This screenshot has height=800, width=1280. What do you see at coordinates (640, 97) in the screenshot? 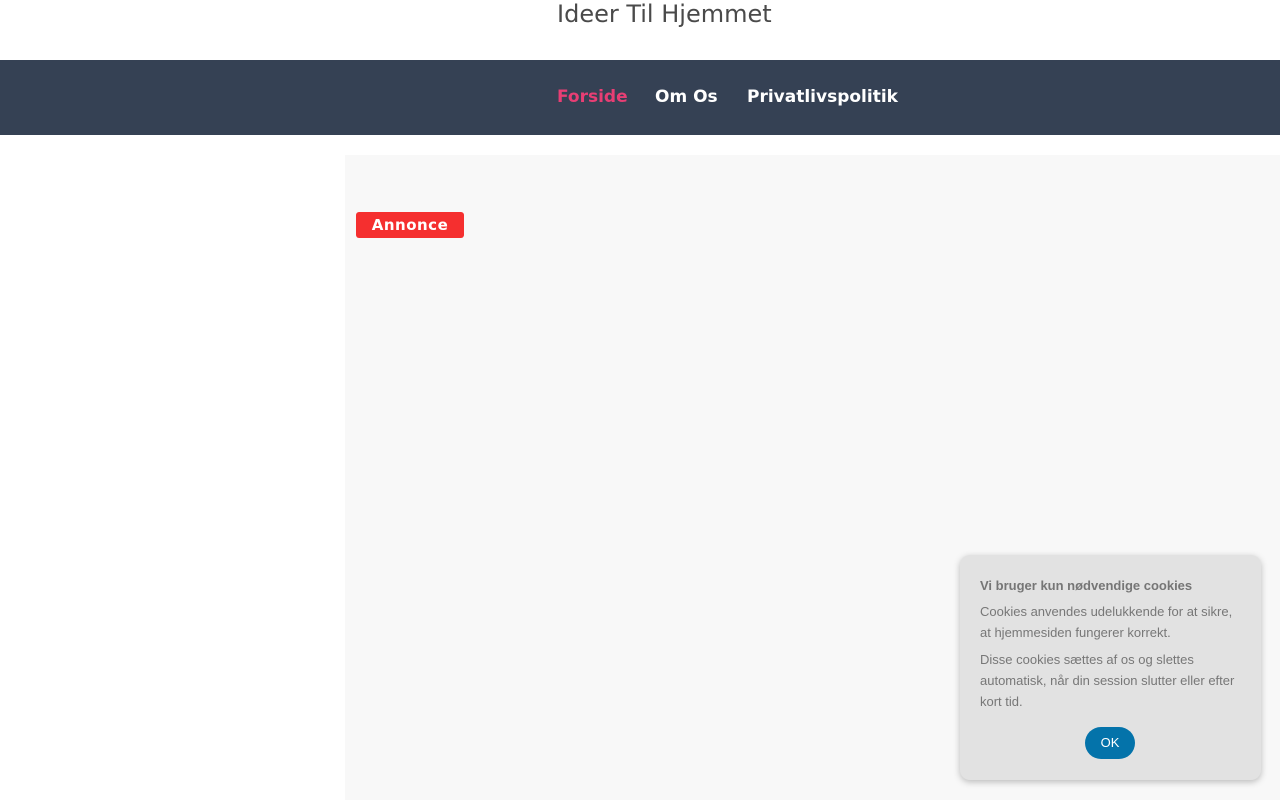
I see `main-navigation: Forside Om Os Privatlivspolitik` at bounding box center [640, 97].